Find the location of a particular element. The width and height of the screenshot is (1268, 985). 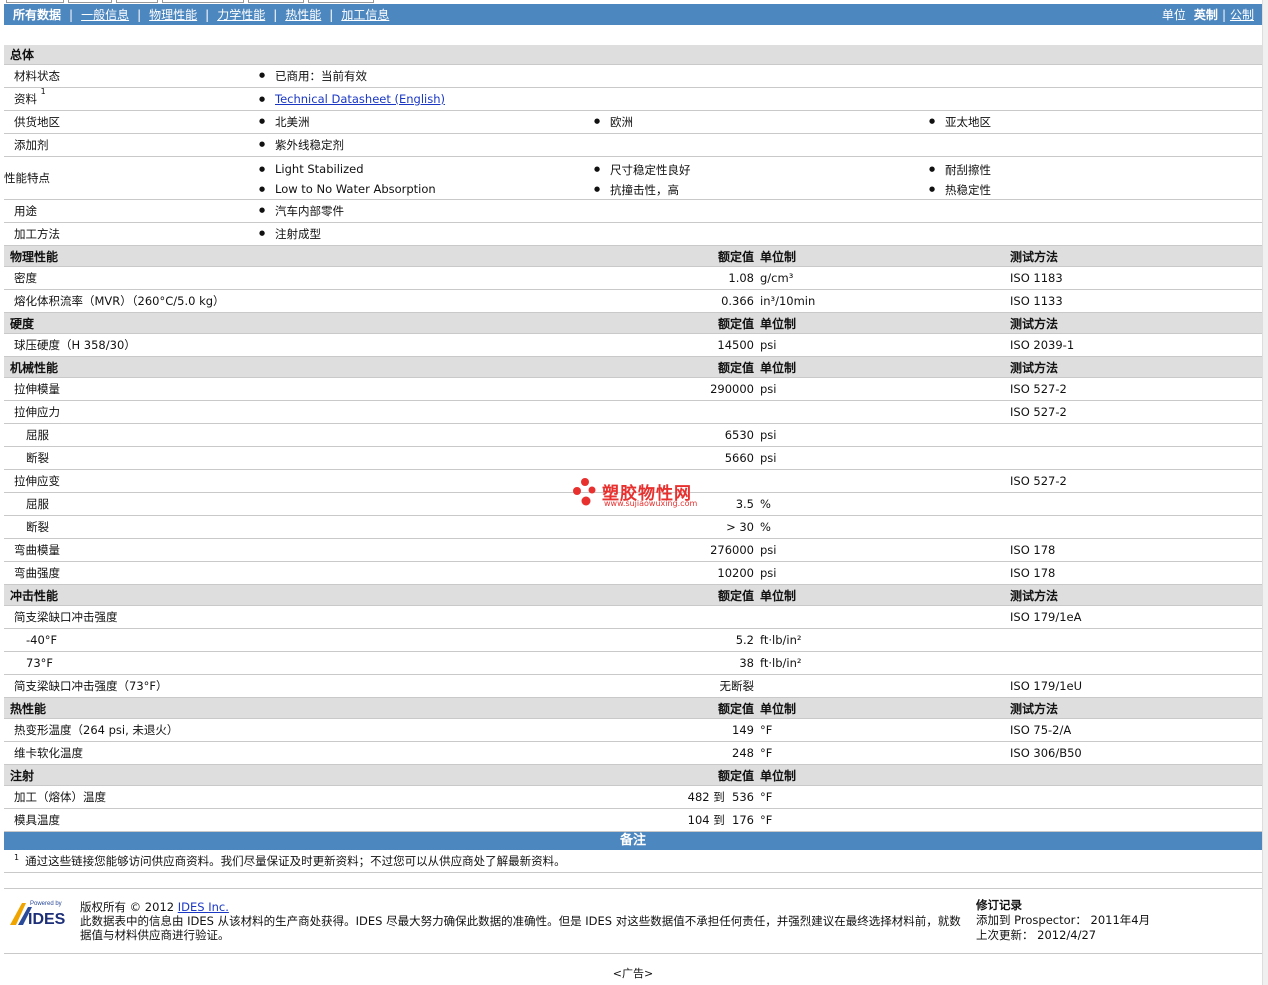

table-row: 模具温度 104 到 176 °F is located at coordinates (633, 820).